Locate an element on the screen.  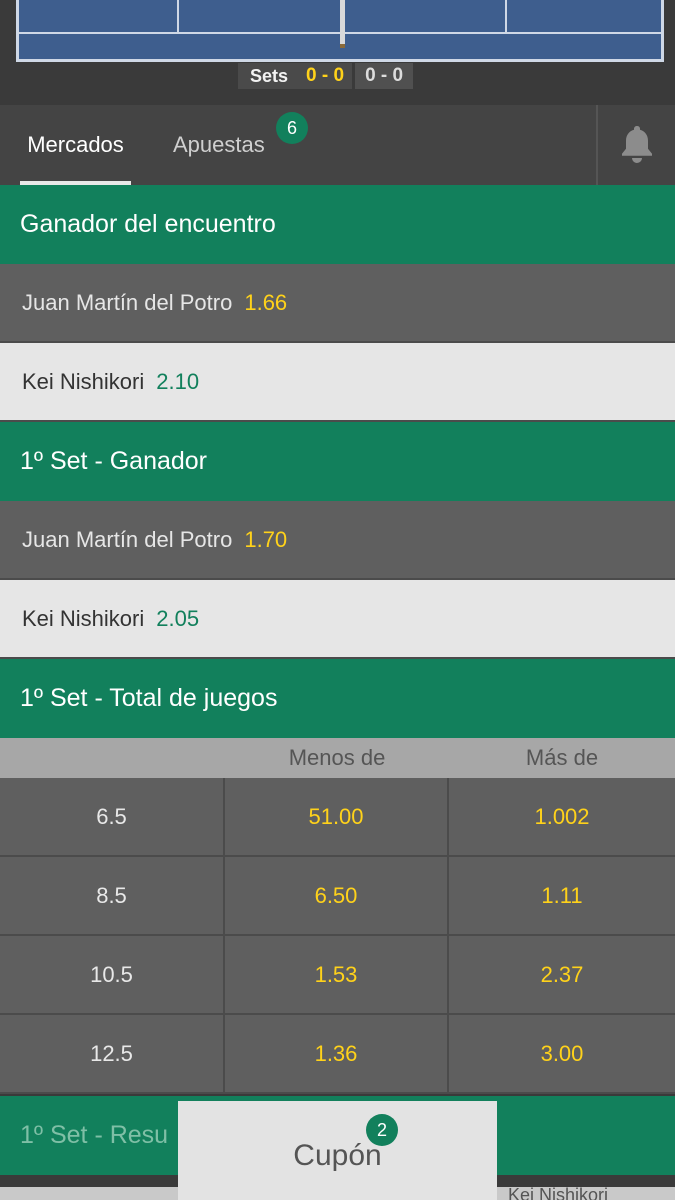
coupon-button: Cupón is located at coordinates (337, 1150).